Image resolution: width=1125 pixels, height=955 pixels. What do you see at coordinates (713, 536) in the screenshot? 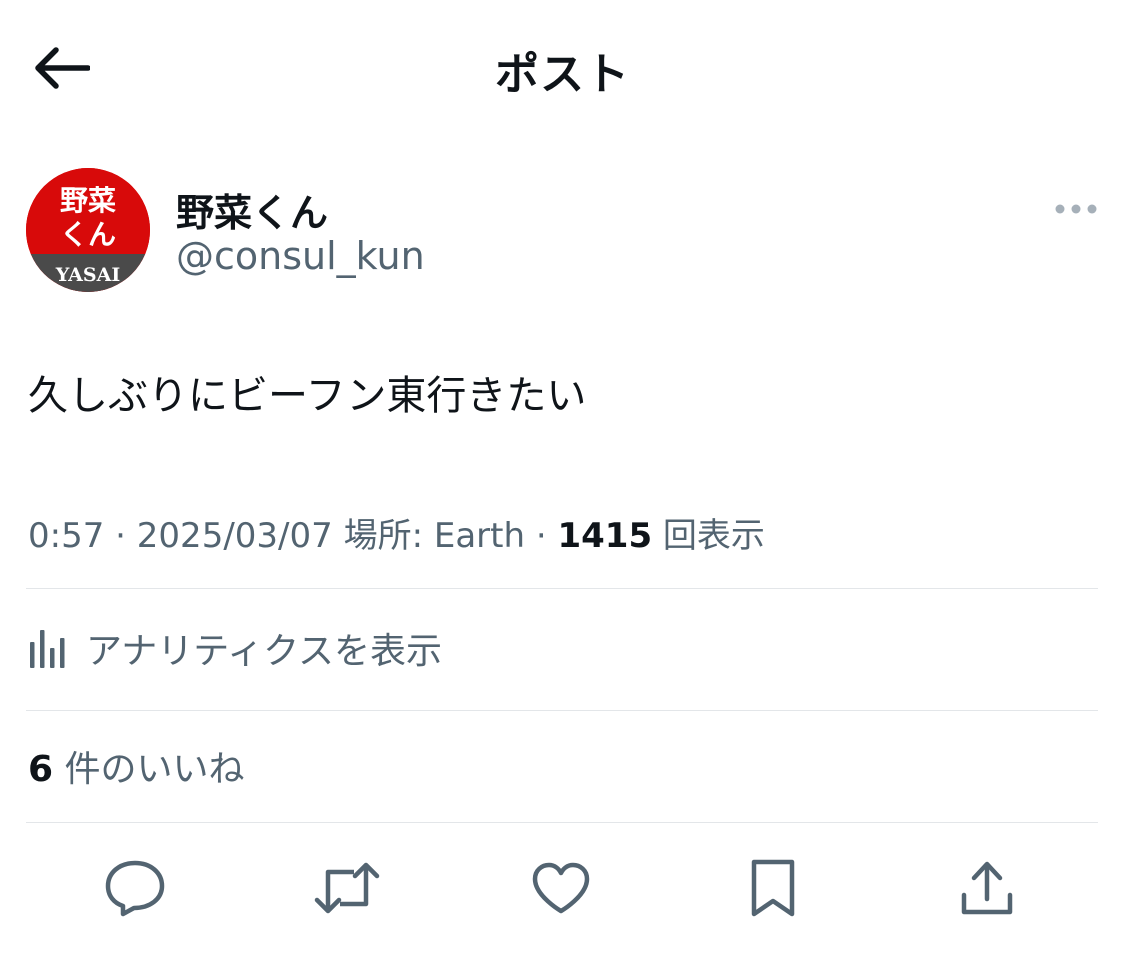
I see `view-suffix: 回表示` at bounding box center [713, 536].